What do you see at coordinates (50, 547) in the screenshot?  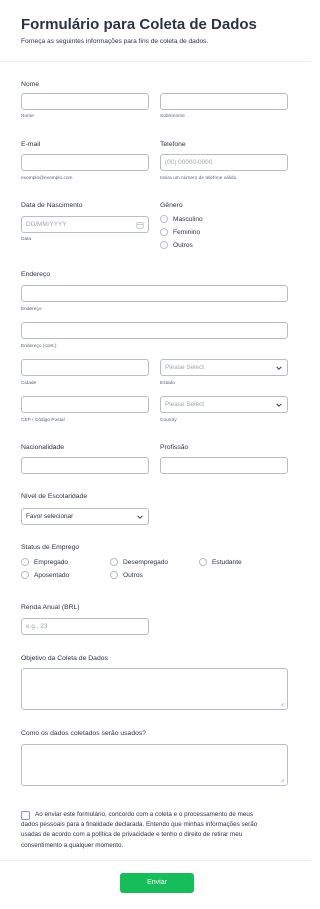 I see `emprego-label: Status de Emprego` at bounding box center [50, 547].